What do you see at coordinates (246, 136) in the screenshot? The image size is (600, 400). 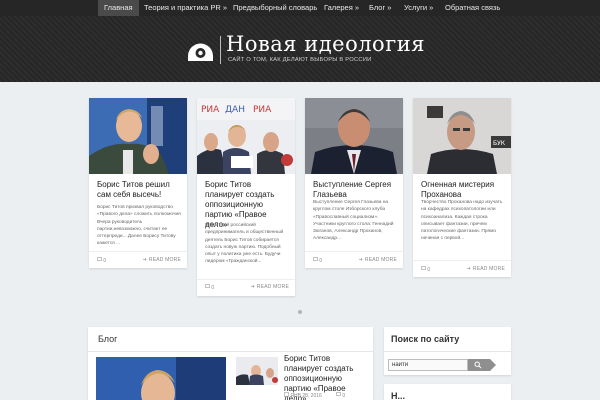 I see `featured-image-2: РИА ДАН РИА` at bounding box center [246, 136].